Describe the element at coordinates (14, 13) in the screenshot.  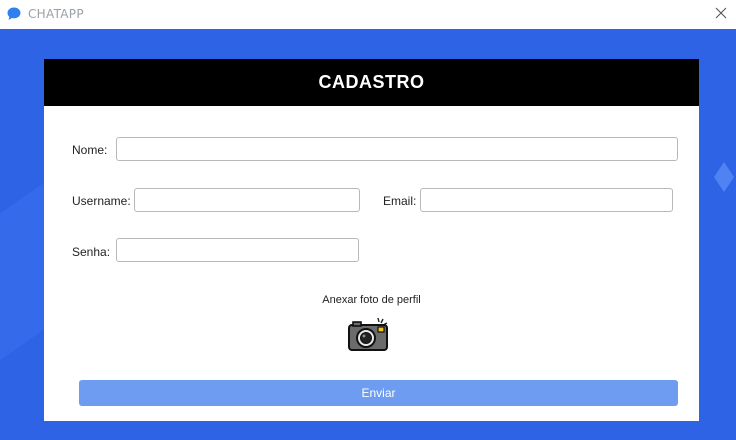
I see `chat-bubble-icon` at that location.